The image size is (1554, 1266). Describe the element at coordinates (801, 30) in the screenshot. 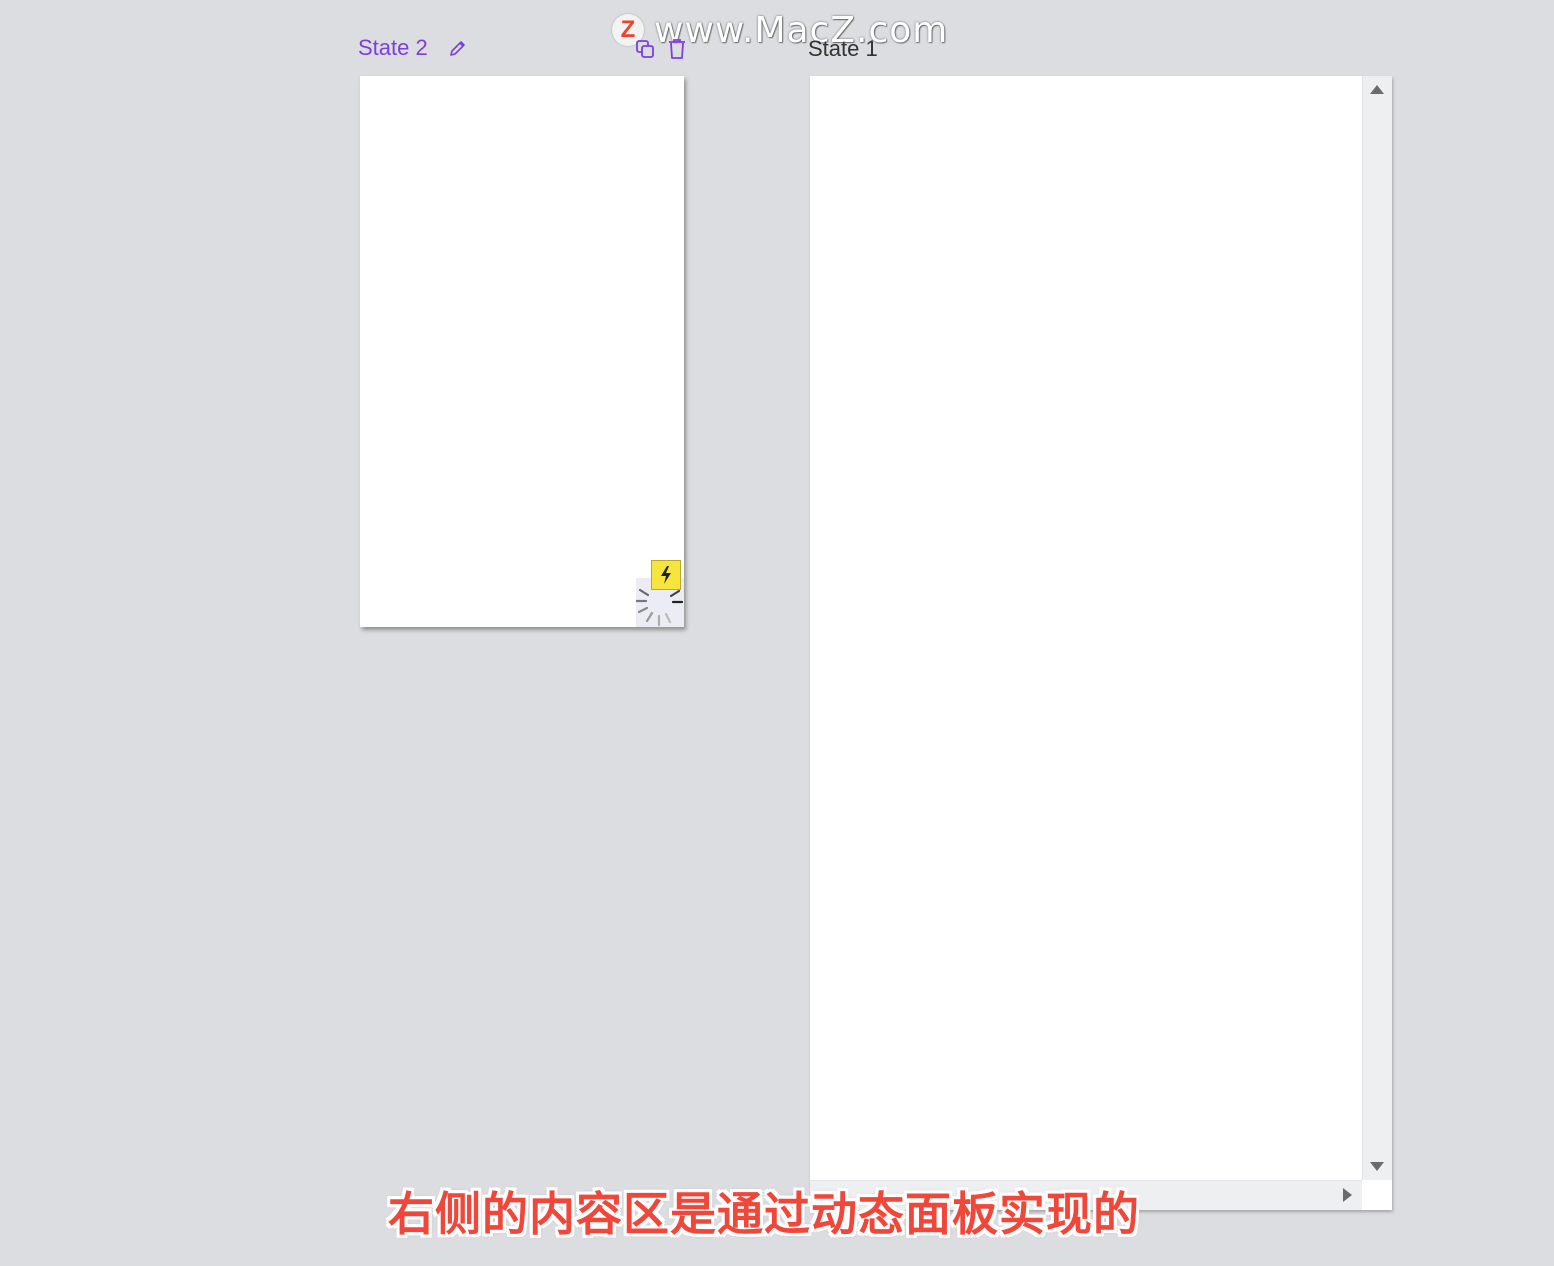

I see `watermark-text: www.MacZ.com` at that location.